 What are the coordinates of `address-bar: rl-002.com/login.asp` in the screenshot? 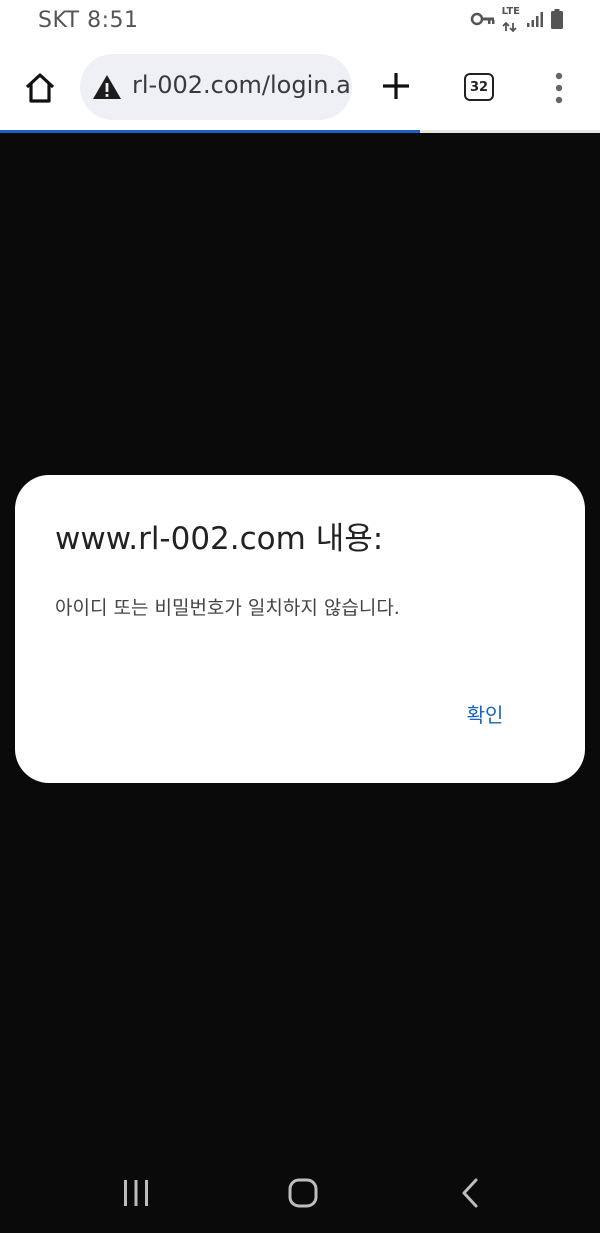 It's located at (216, 87).